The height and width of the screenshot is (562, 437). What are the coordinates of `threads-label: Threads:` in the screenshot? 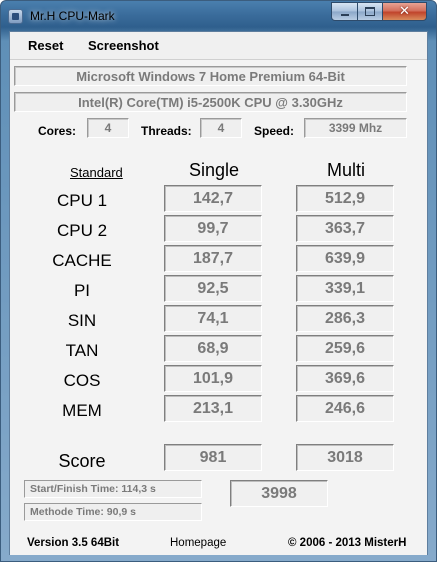 It's located at (166, 131).